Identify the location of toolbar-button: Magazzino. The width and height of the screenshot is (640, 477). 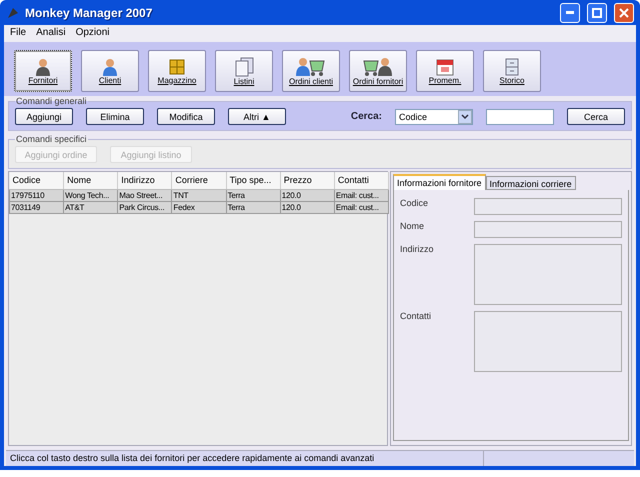
(177, 71).